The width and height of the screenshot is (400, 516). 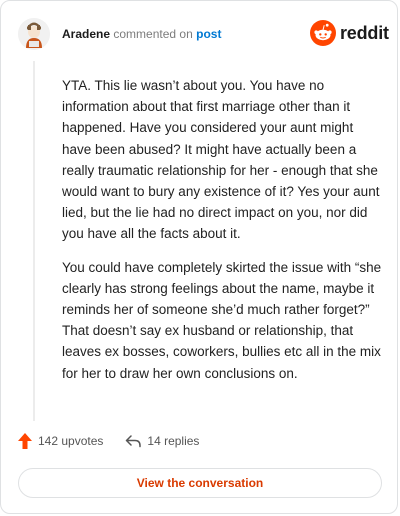 I want to click on reply-button: 14 replies, so click(x=162, y=441).